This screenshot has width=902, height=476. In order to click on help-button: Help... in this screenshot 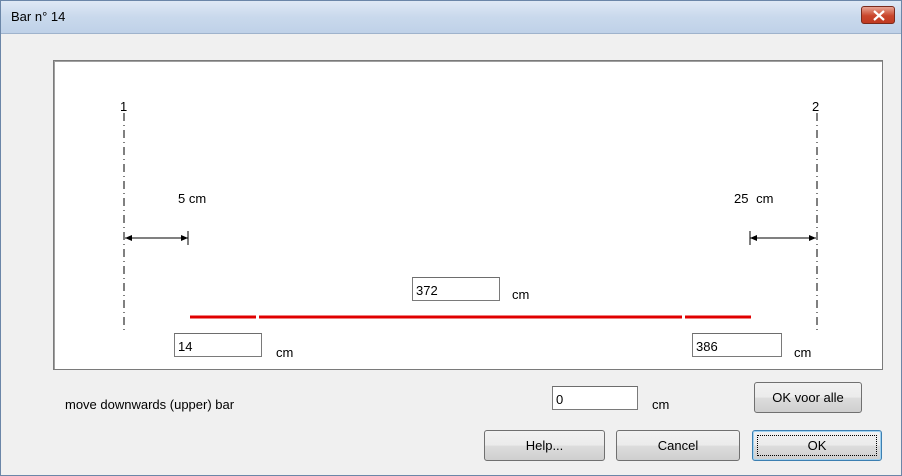, I will do `click(544, 445)`.